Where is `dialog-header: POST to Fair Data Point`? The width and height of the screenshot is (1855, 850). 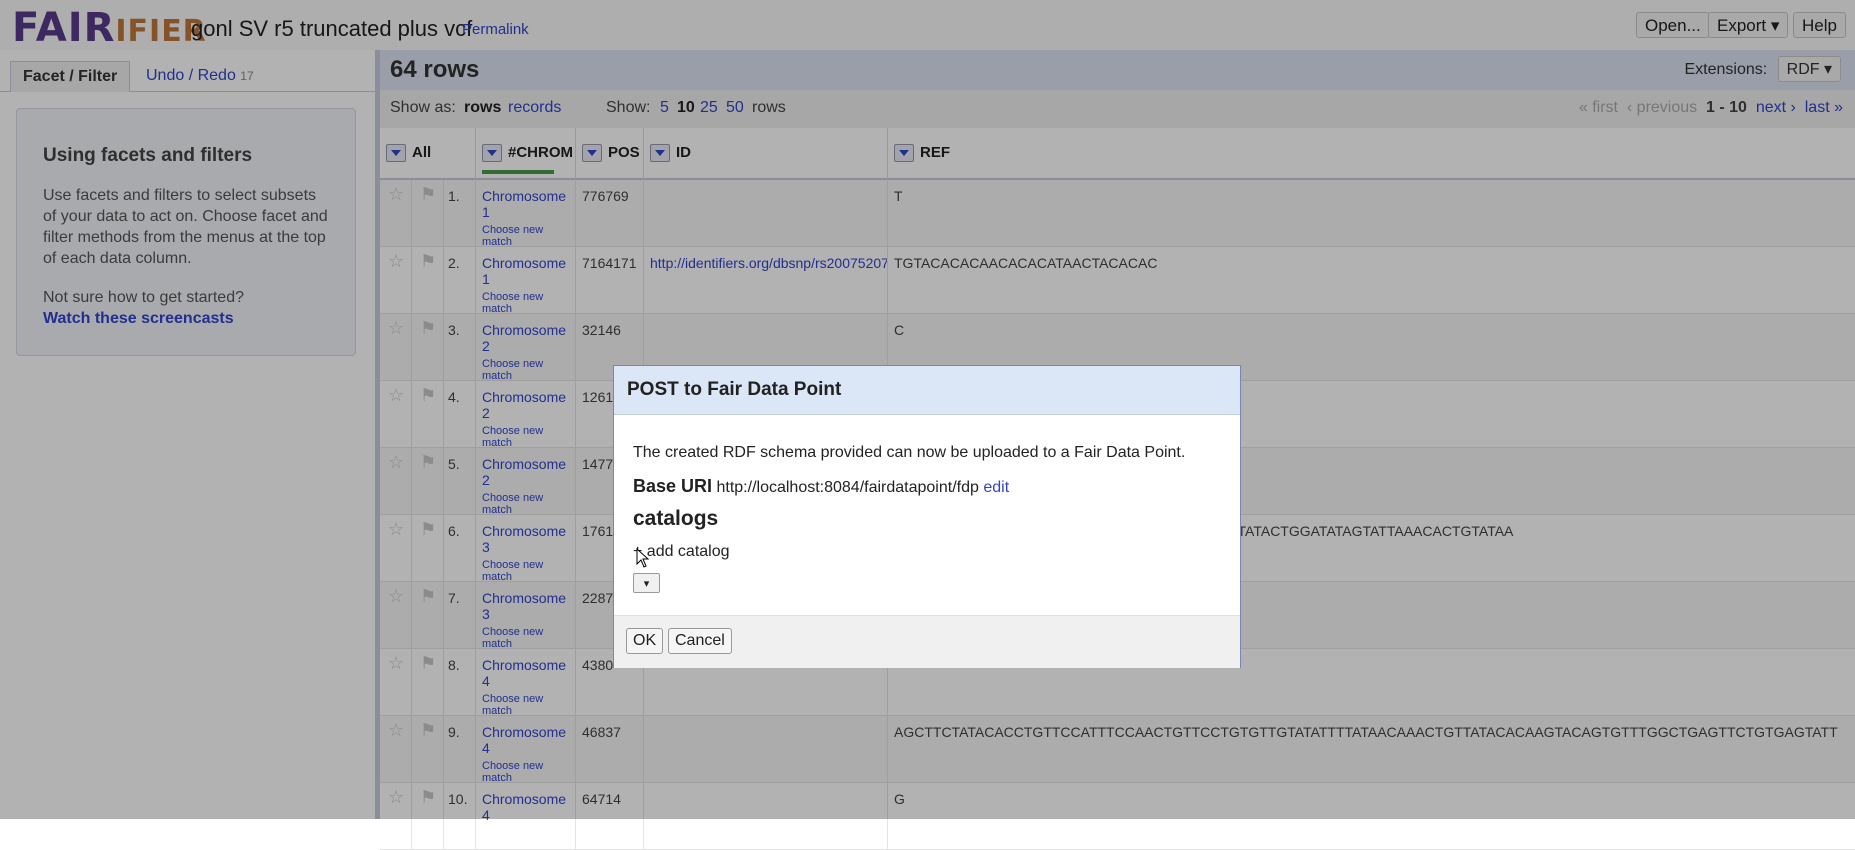 dialog-header: POST to Fair Data Point is located at coordinates (927, 390).